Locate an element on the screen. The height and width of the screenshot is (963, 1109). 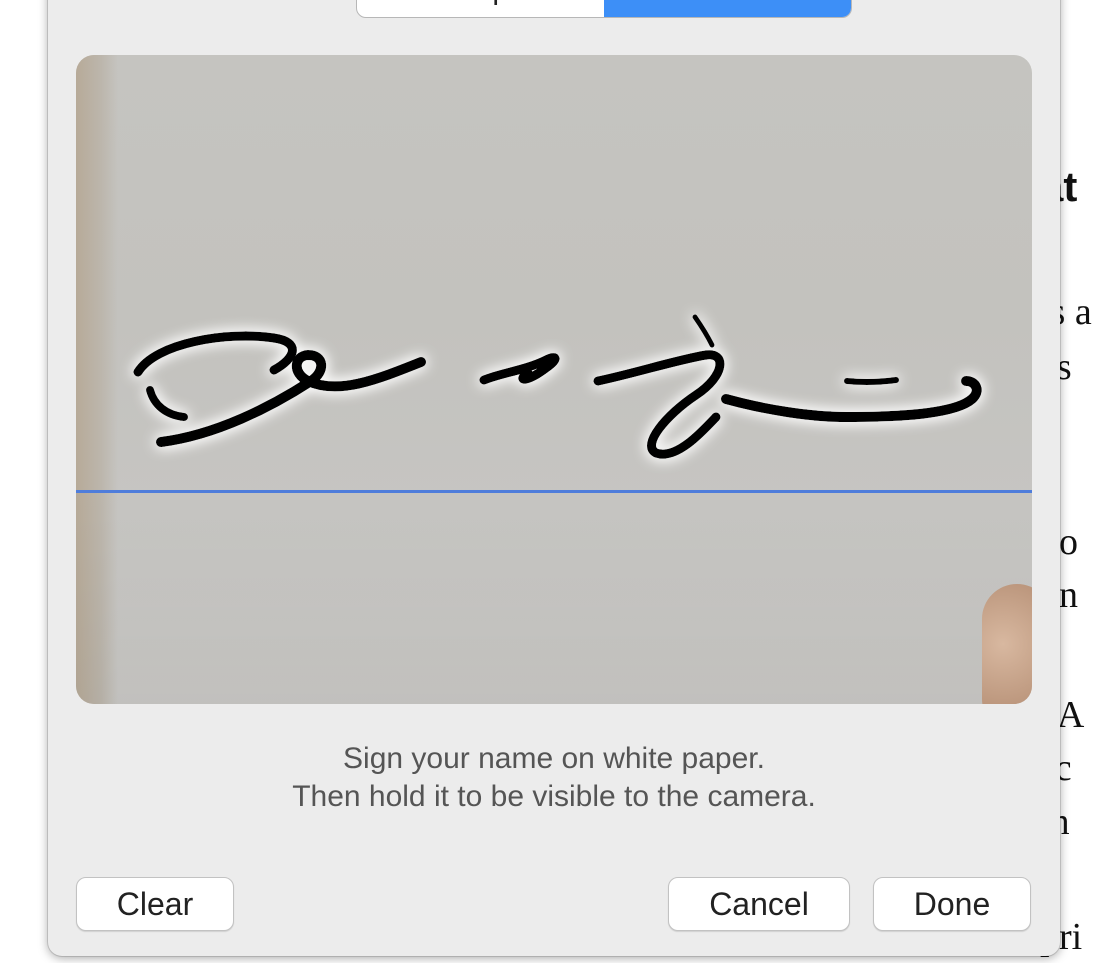
input-method-segmented-control: Trackpad Camera is located at coordinates (604, 9).